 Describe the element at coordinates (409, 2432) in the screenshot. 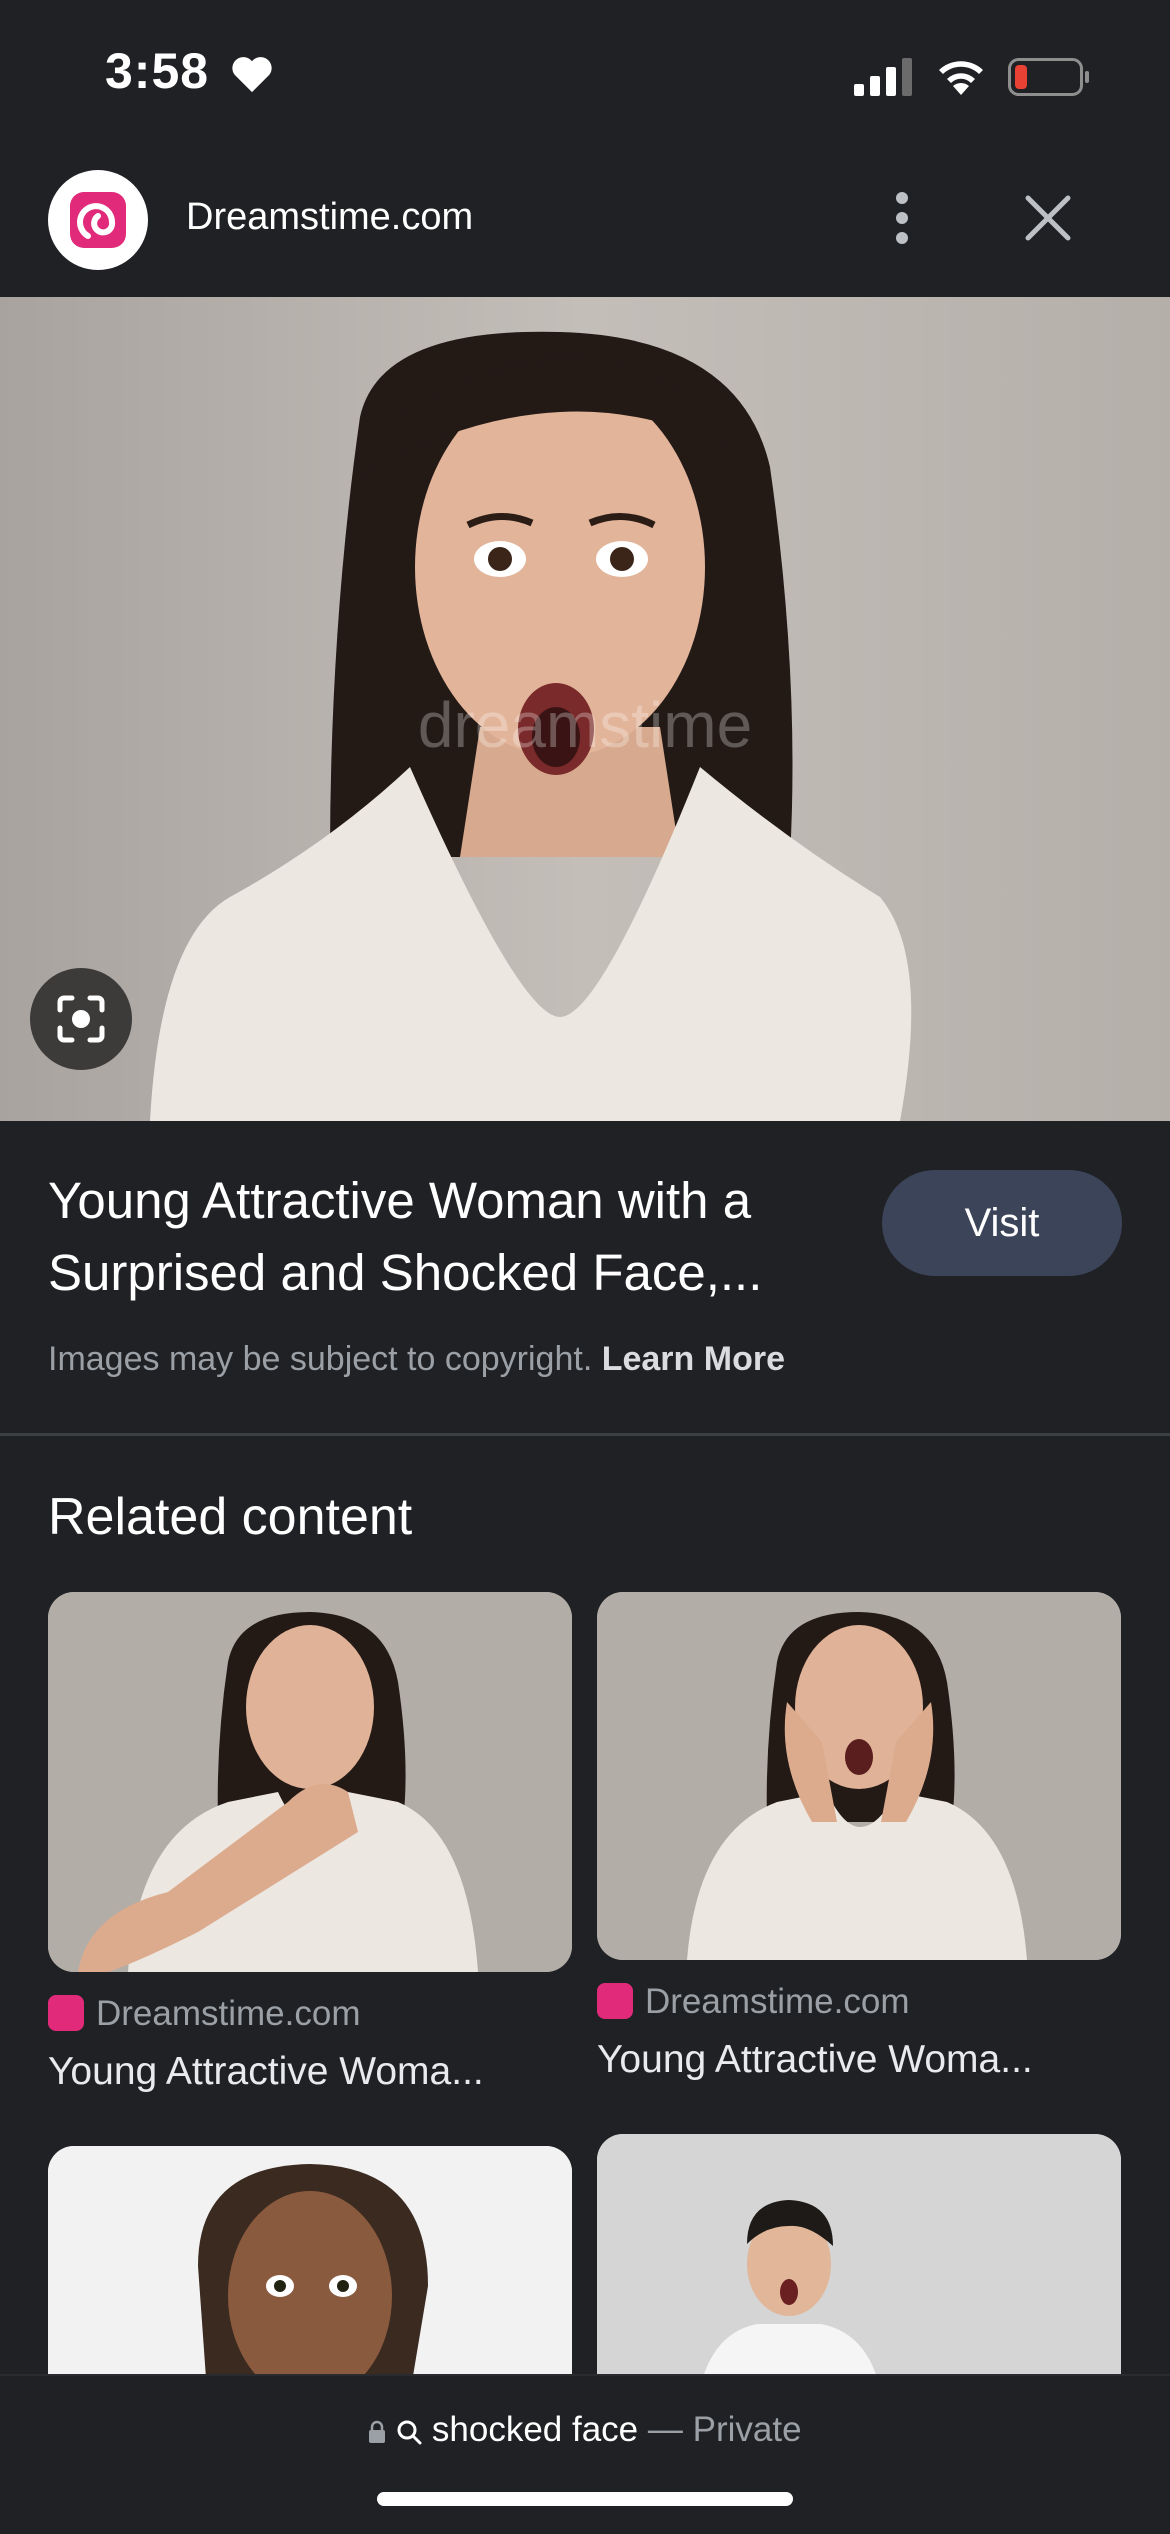

I see `search-icon` at that location.